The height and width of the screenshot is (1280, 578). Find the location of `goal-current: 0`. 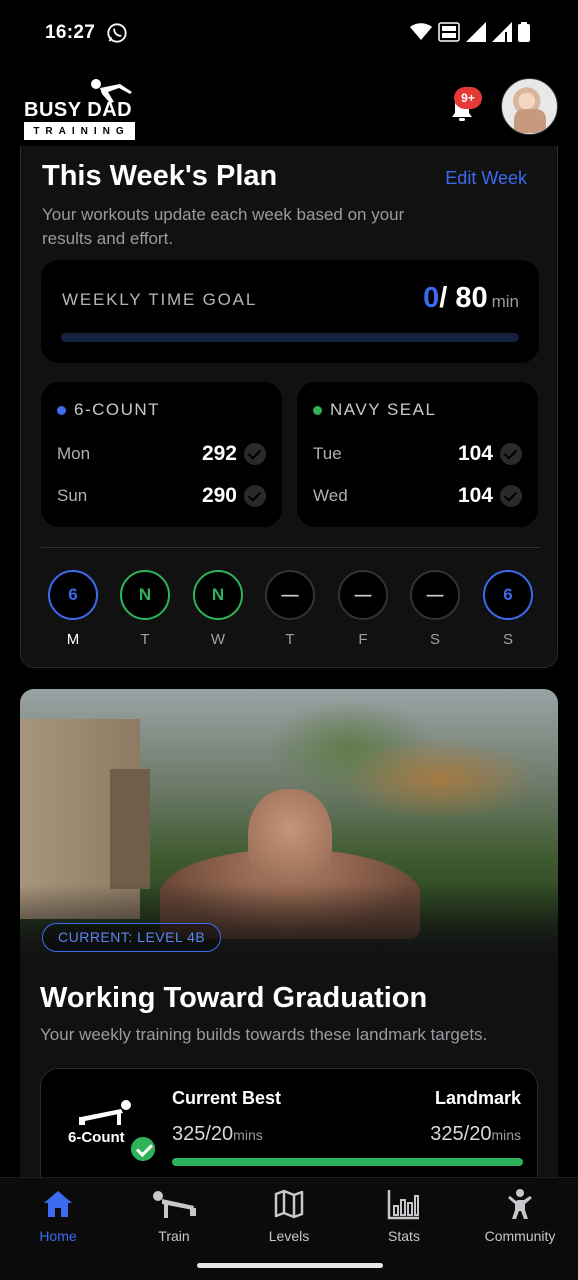

goal-current: 0 is located at coordinates (431, 298).